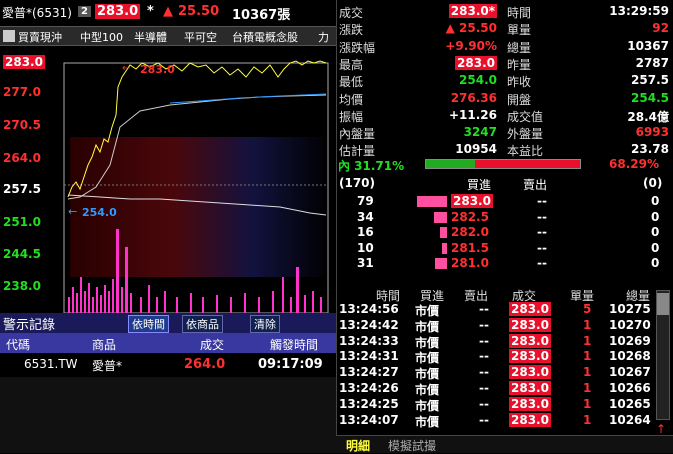 Image resolution: width=673 pixels, height=454 pixels. What do you see at coordinates (51, 364) in the screenshot?
I see `alert-code: 6531.TW` at bounding box center [51, 364].